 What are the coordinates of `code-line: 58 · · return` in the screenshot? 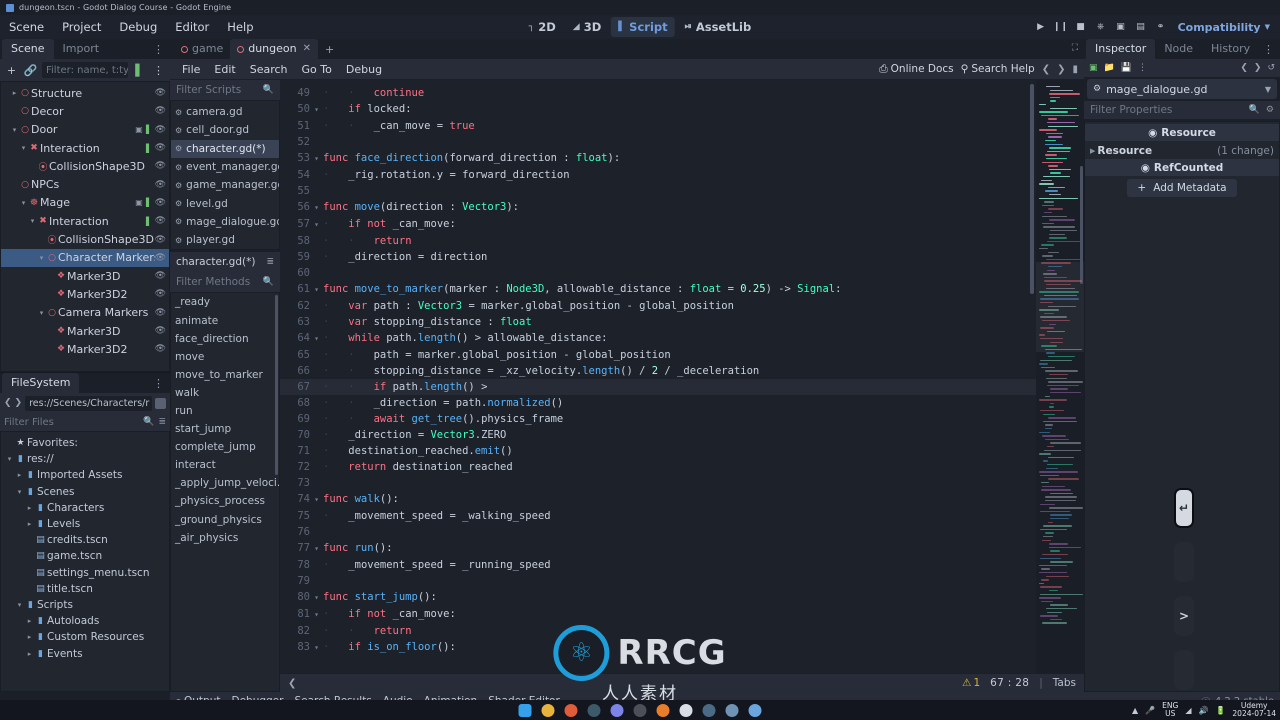 It's located at (658, 241).